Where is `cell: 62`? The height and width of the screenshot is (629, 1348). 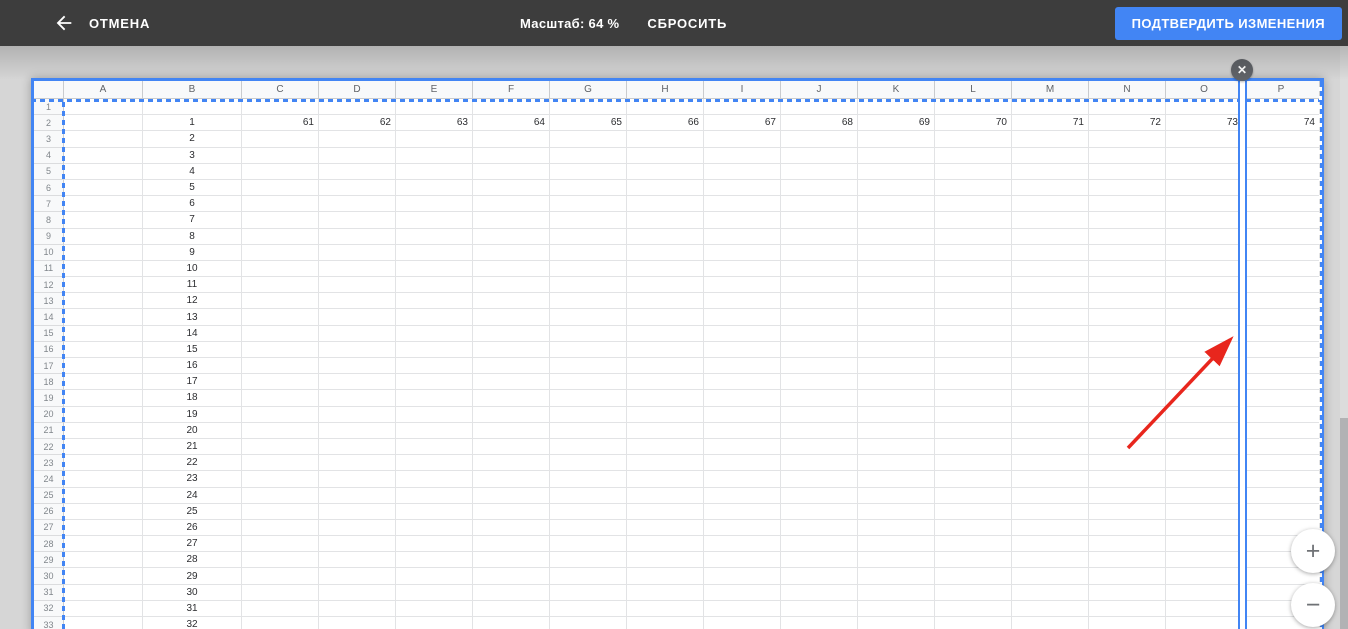 cell: 62 is located at coordinates (357, 123).